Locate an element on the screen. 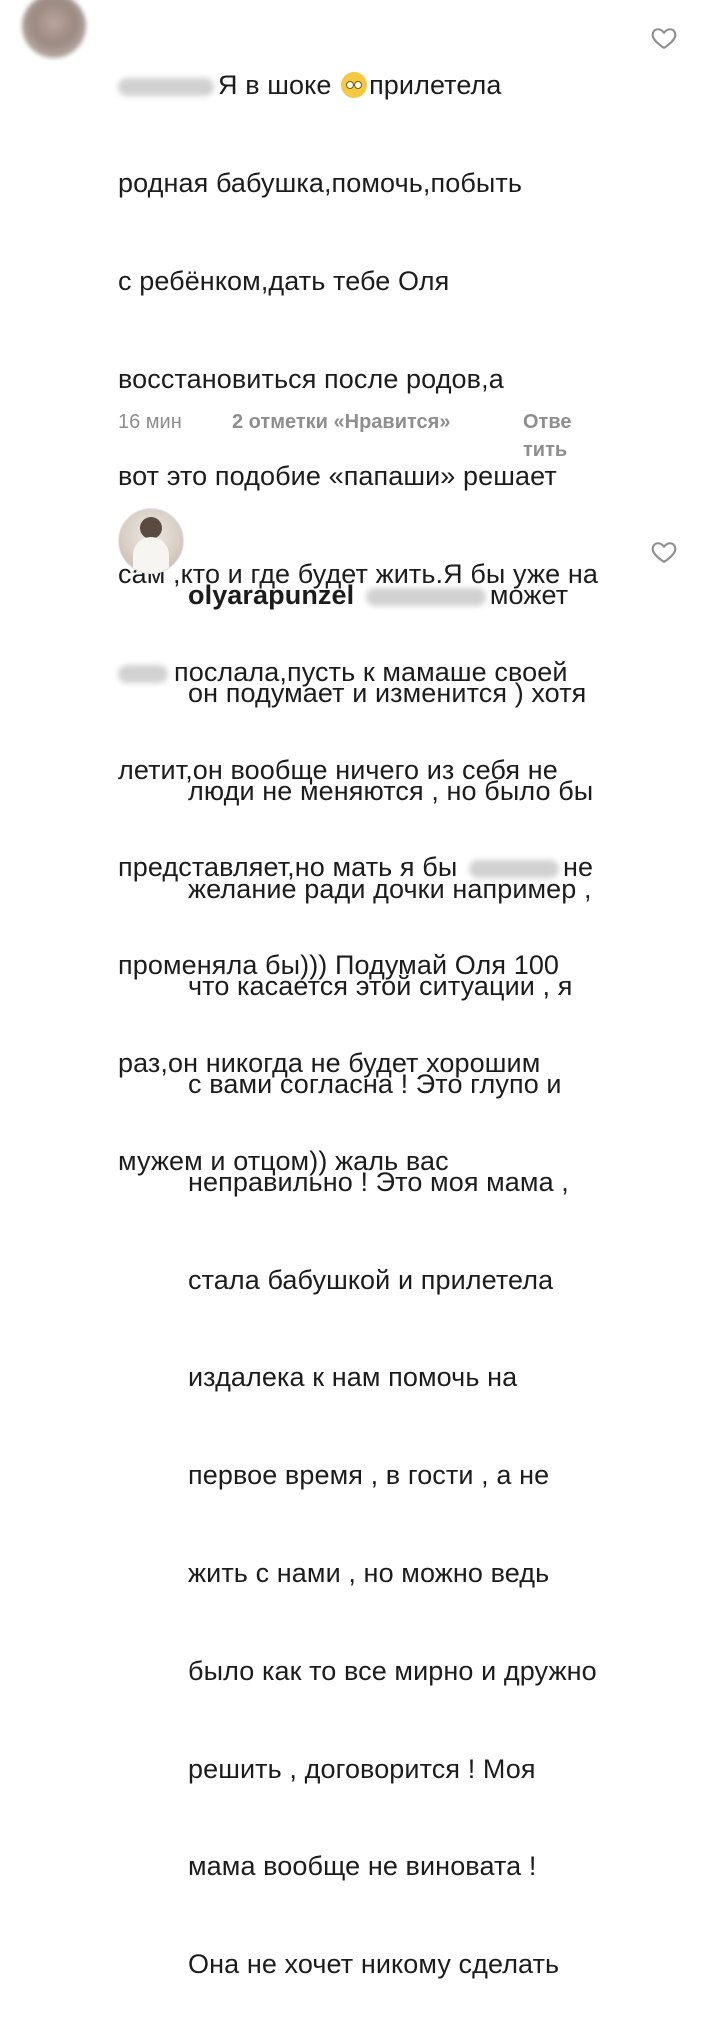 This screenshot has width=720, height=2034. flushed-face-emoji-icon is located at coordinates (354, 85).